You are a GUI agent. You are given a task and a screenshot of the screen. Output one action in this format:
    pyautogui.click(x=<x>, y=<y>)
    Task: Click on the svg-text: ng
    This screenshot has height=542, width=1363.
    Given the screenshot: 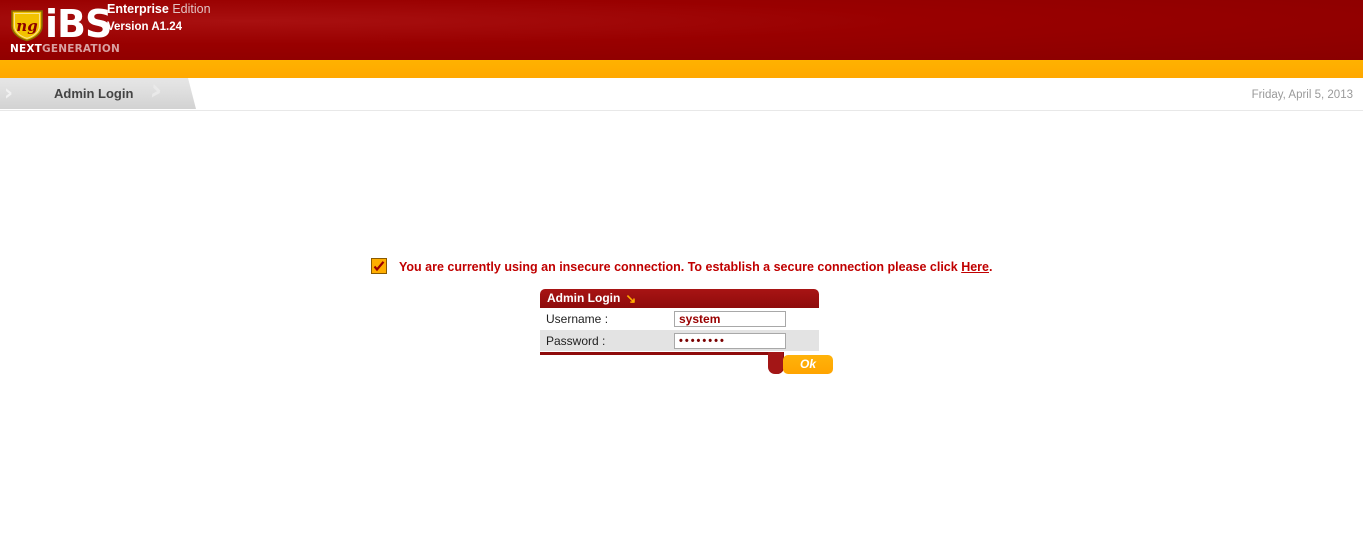 What is the action you would take?
    pyautogui.click(x=26, y=26)
    